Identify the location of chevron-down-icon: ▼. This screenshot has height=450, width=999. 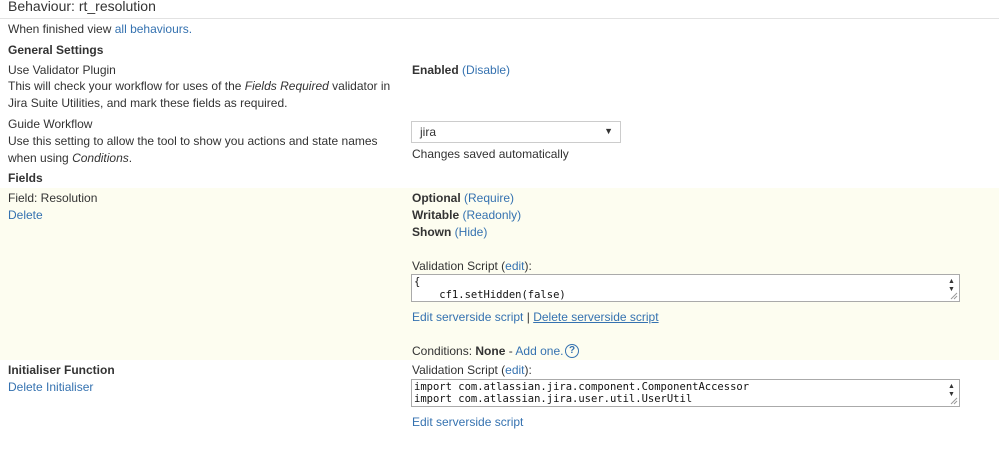
(608, 131).